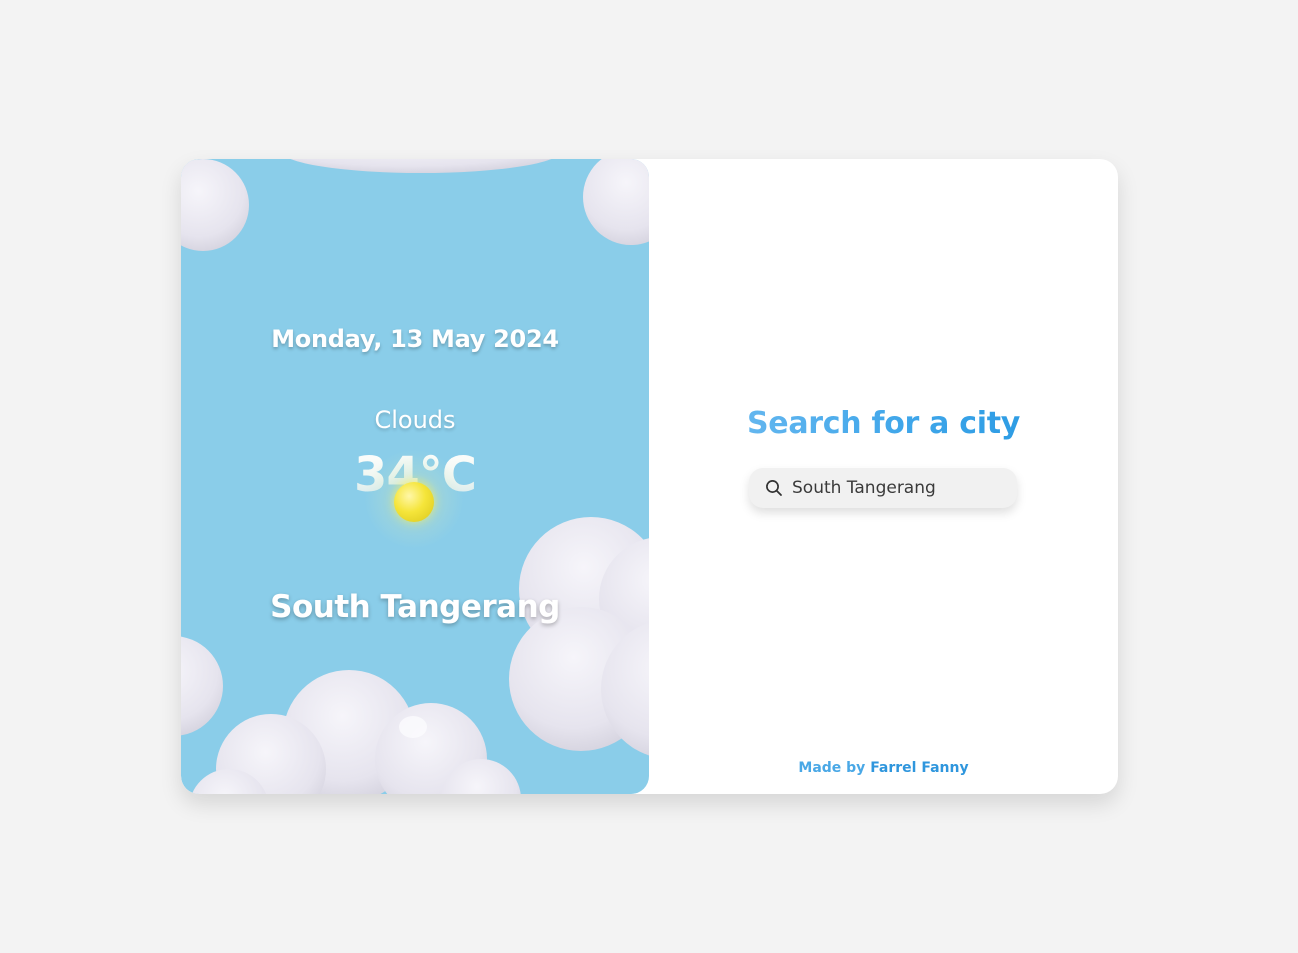  I want to click on search-title: Search for a city, so click(883, 423).